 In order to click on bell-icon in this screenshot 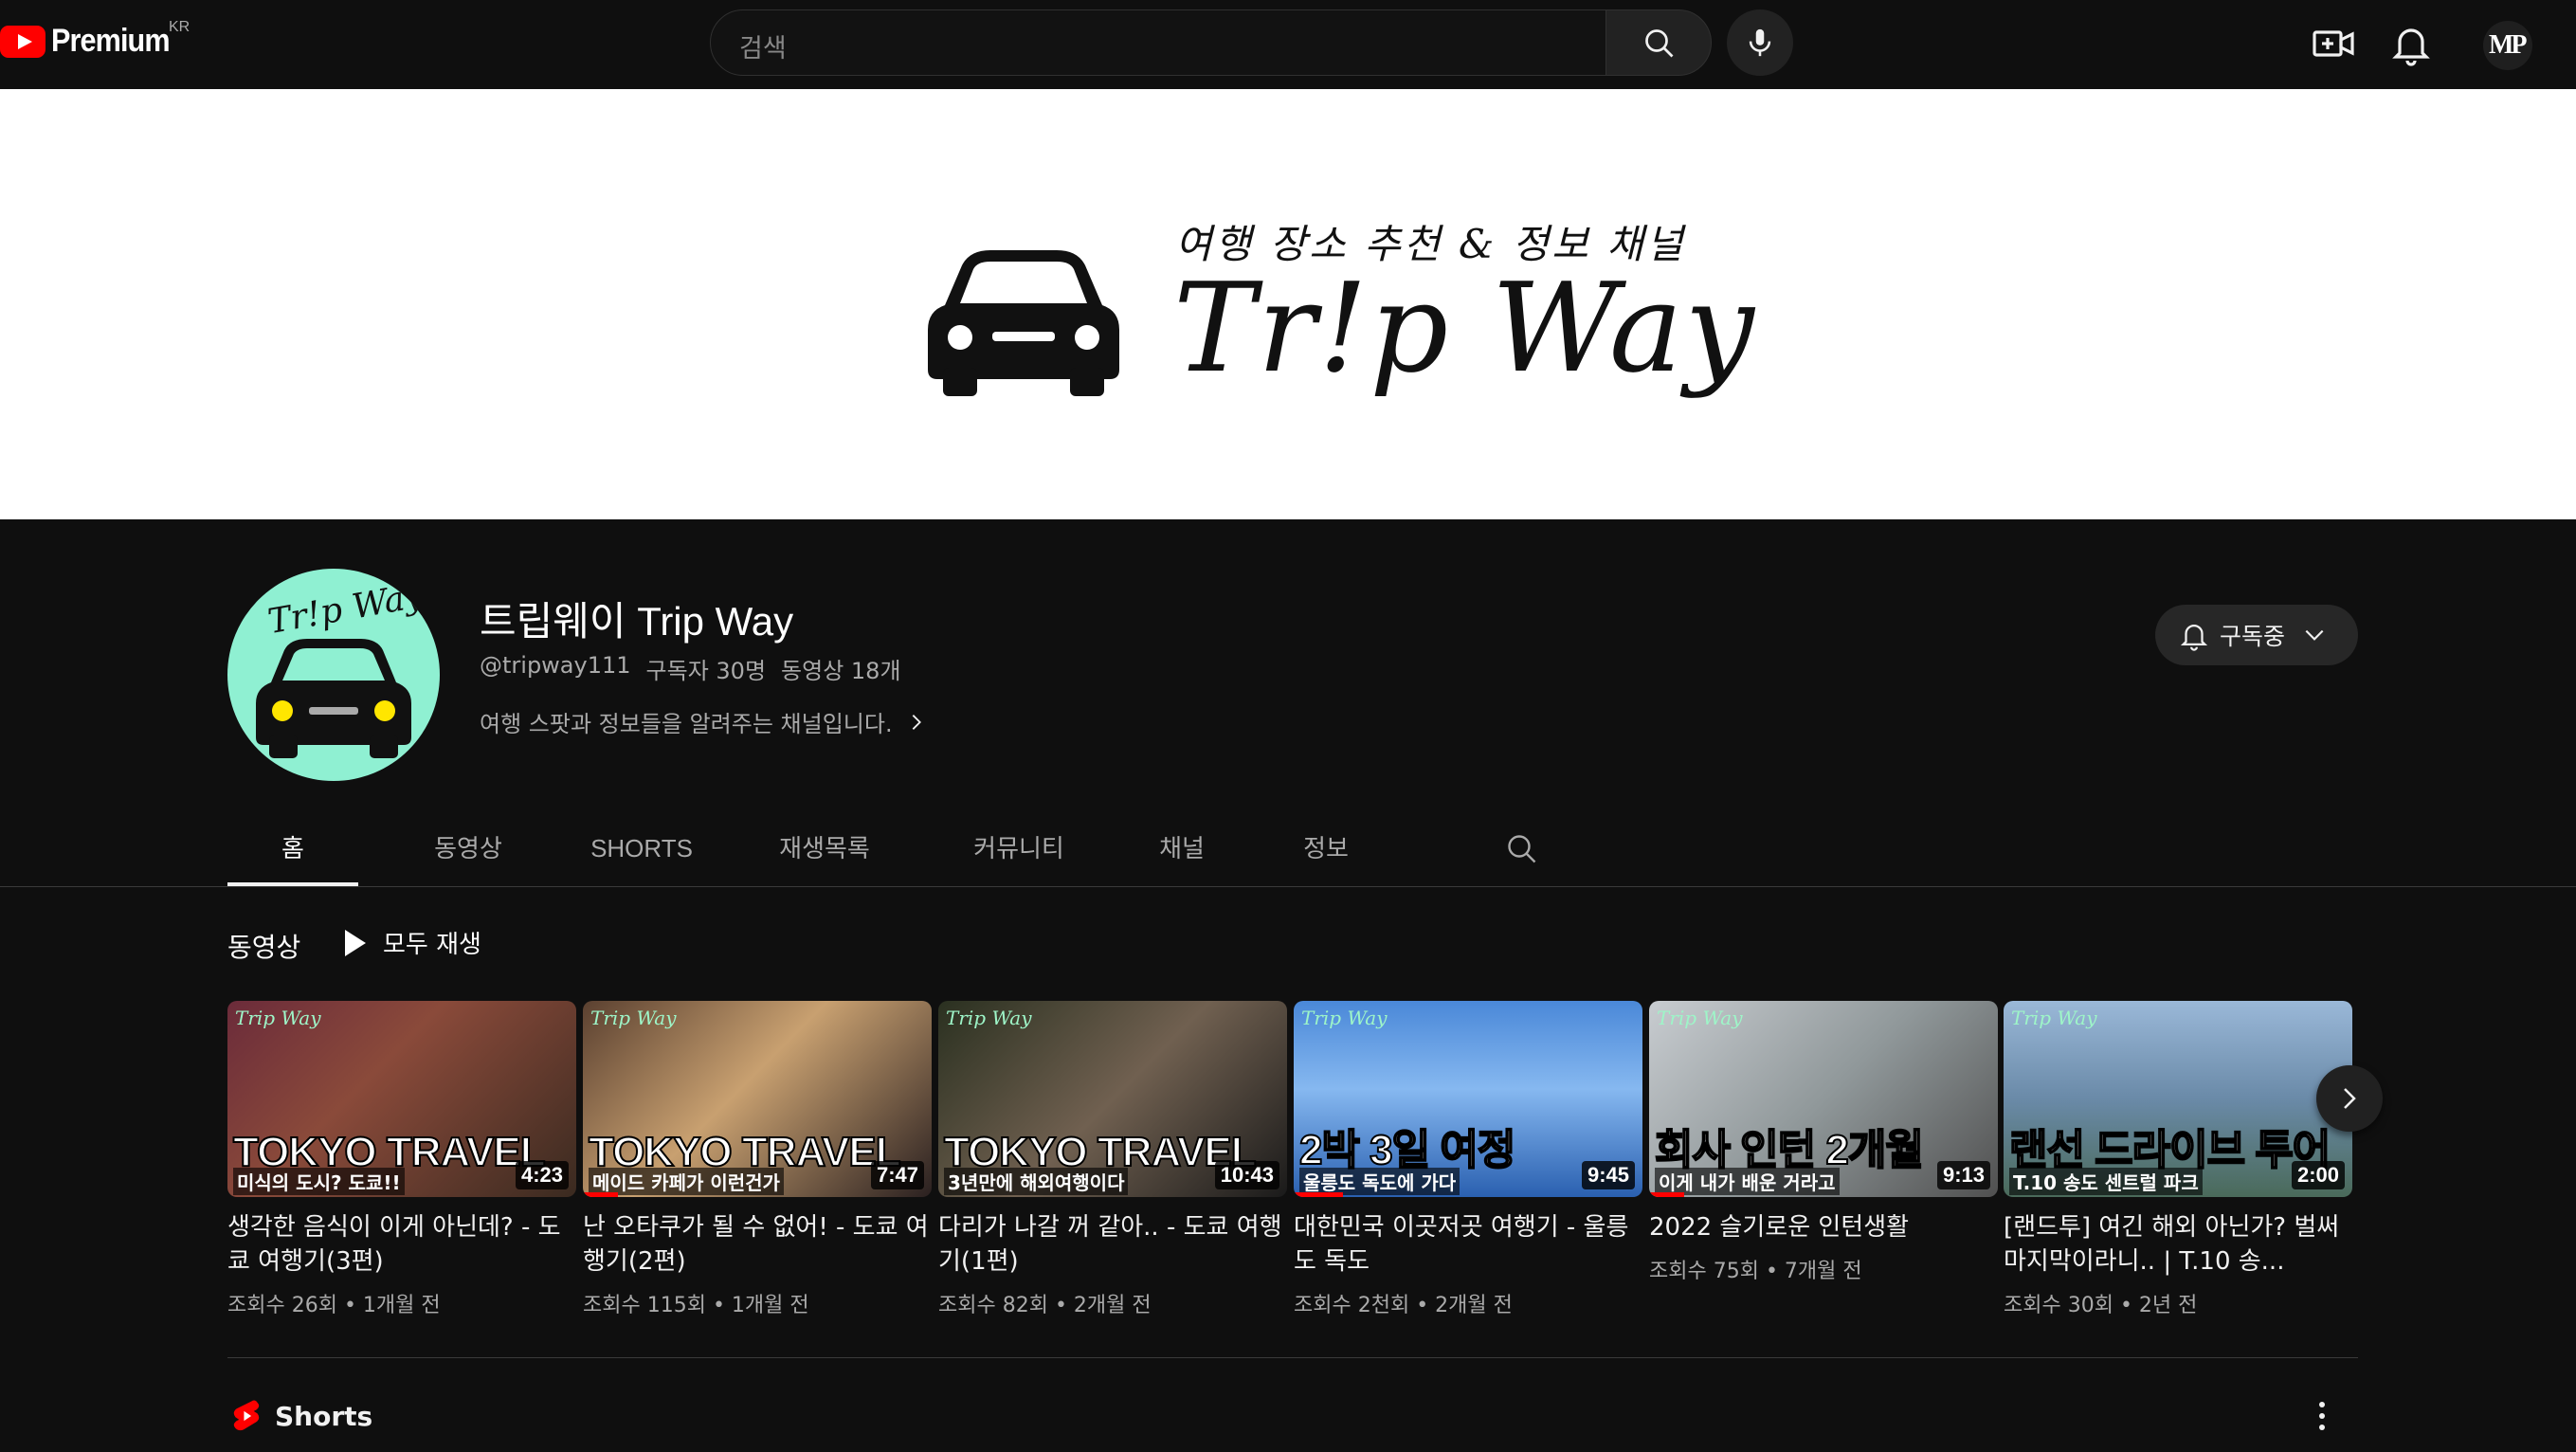, I will do `click(2194, 638)`.